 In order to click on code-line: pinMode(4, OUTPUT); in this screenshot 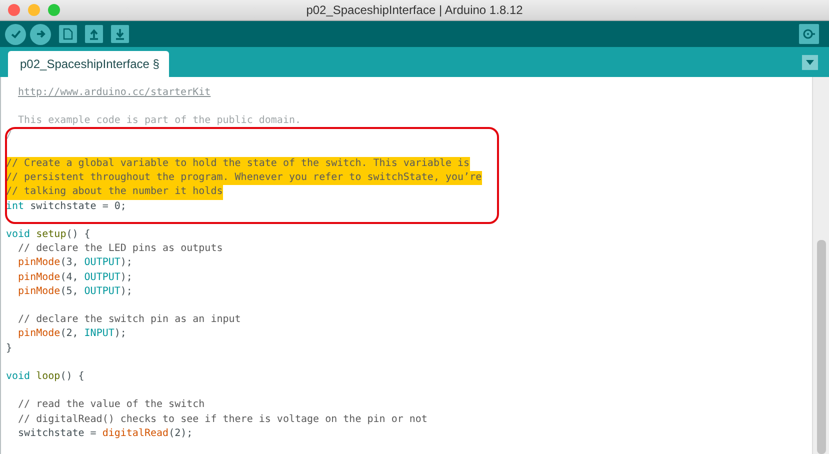, I will do `click(74, 277)`.